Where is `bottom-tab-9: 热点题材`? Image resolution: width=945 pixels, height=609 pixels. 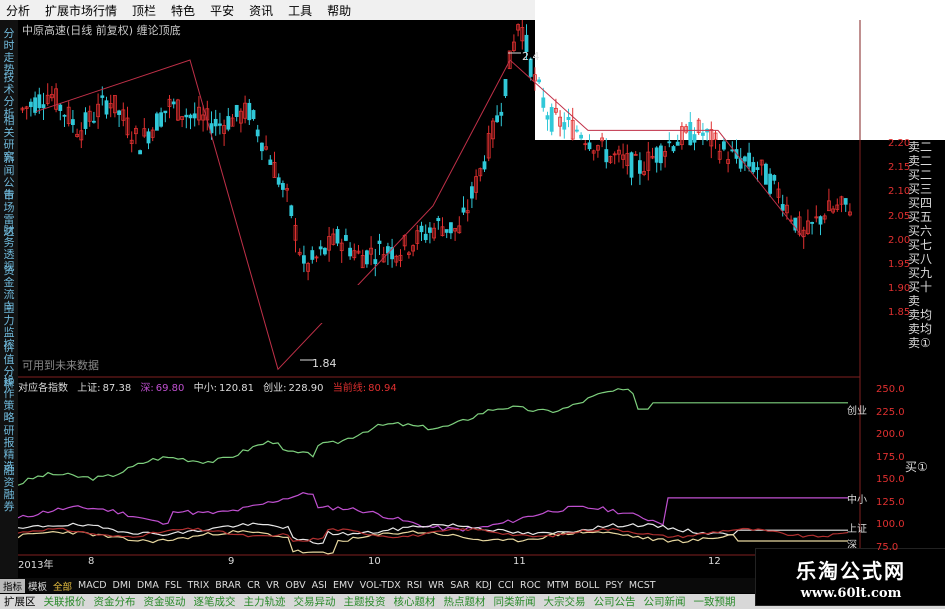 bottom-tab-9: 热点题材 is located at coordinates (465, 601).